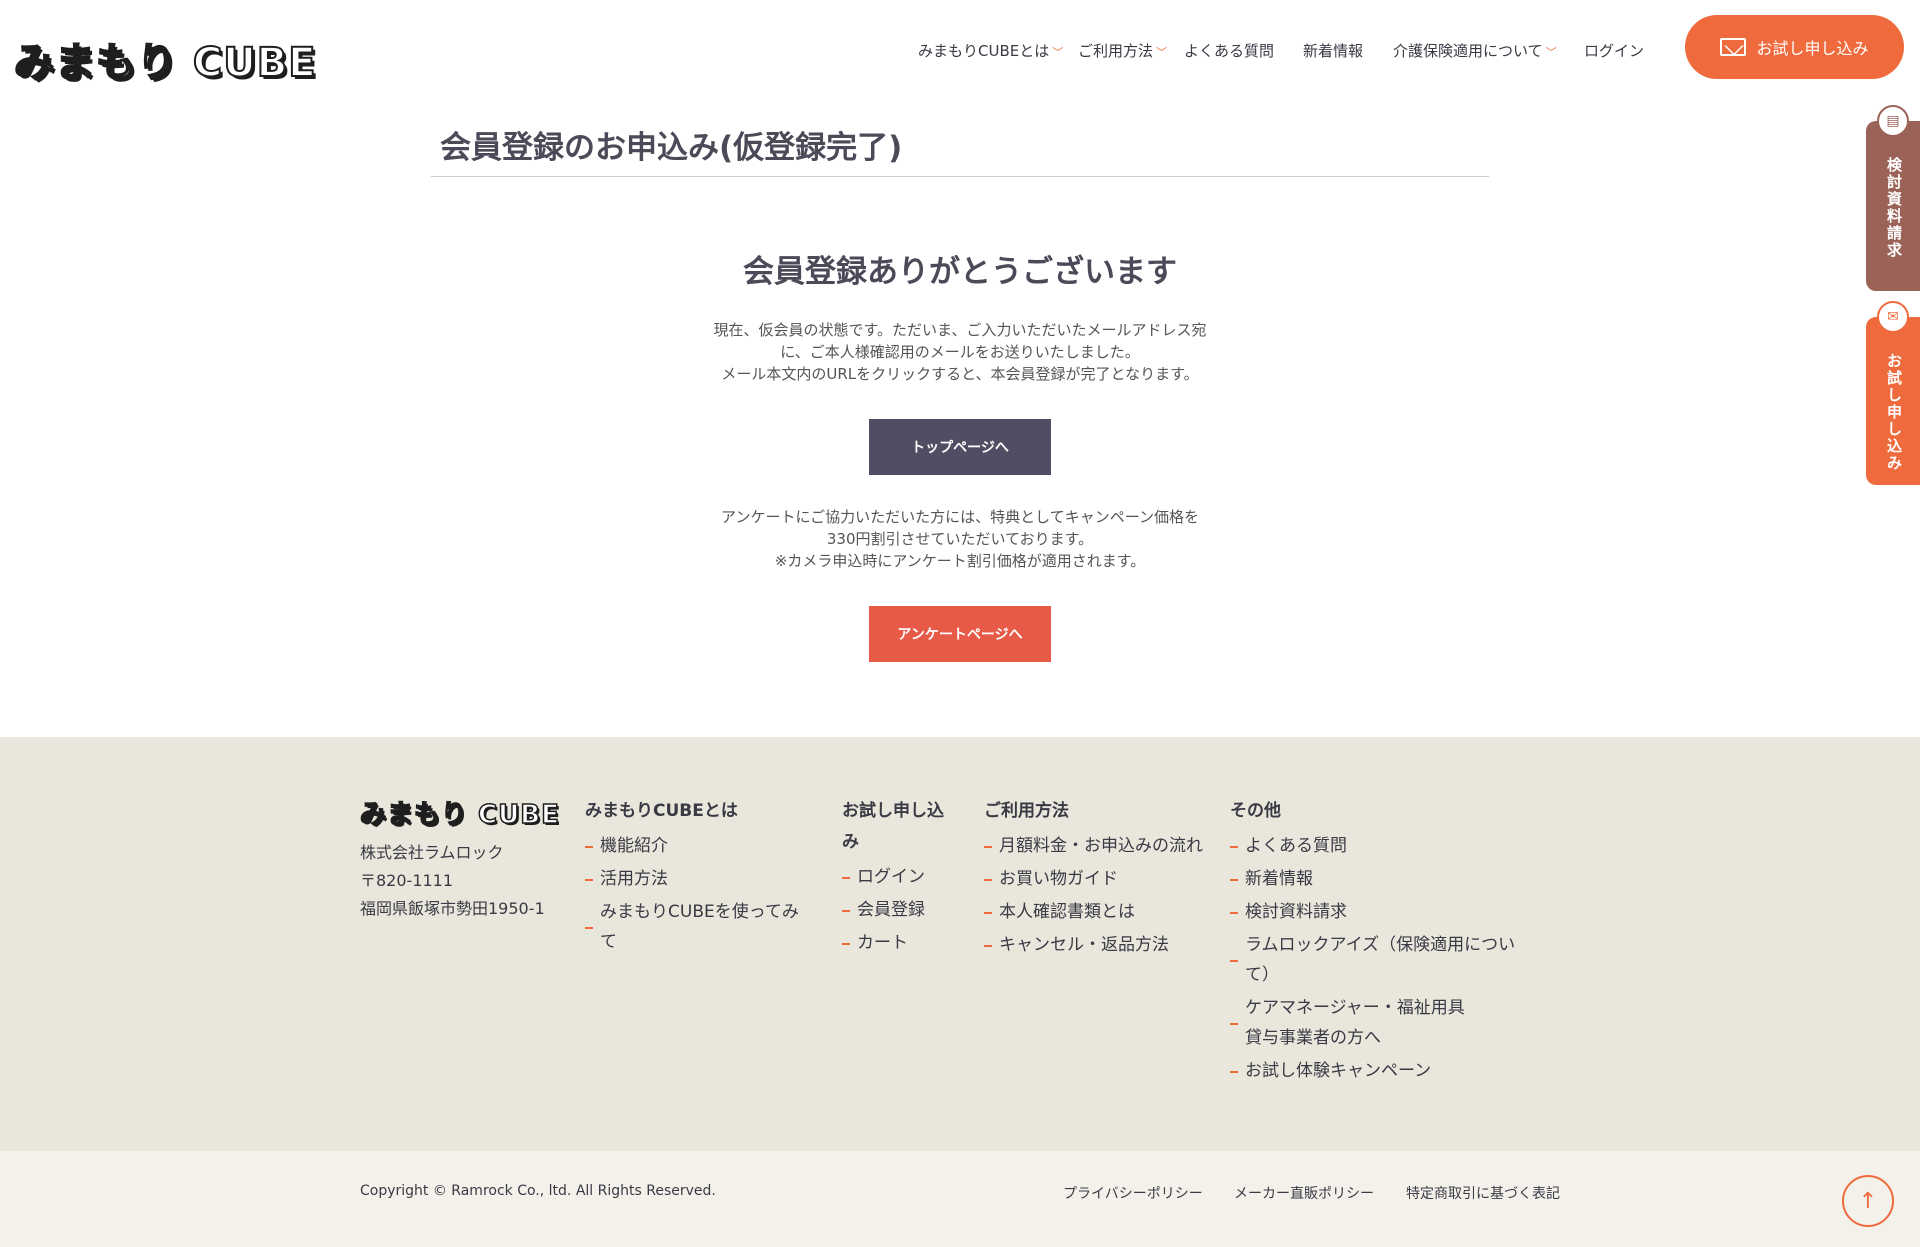  What do you see at coordinates (1614, 50) in the screenshot?
I see `nav-item-login: ログイン` at bounding box center [1614, 50].